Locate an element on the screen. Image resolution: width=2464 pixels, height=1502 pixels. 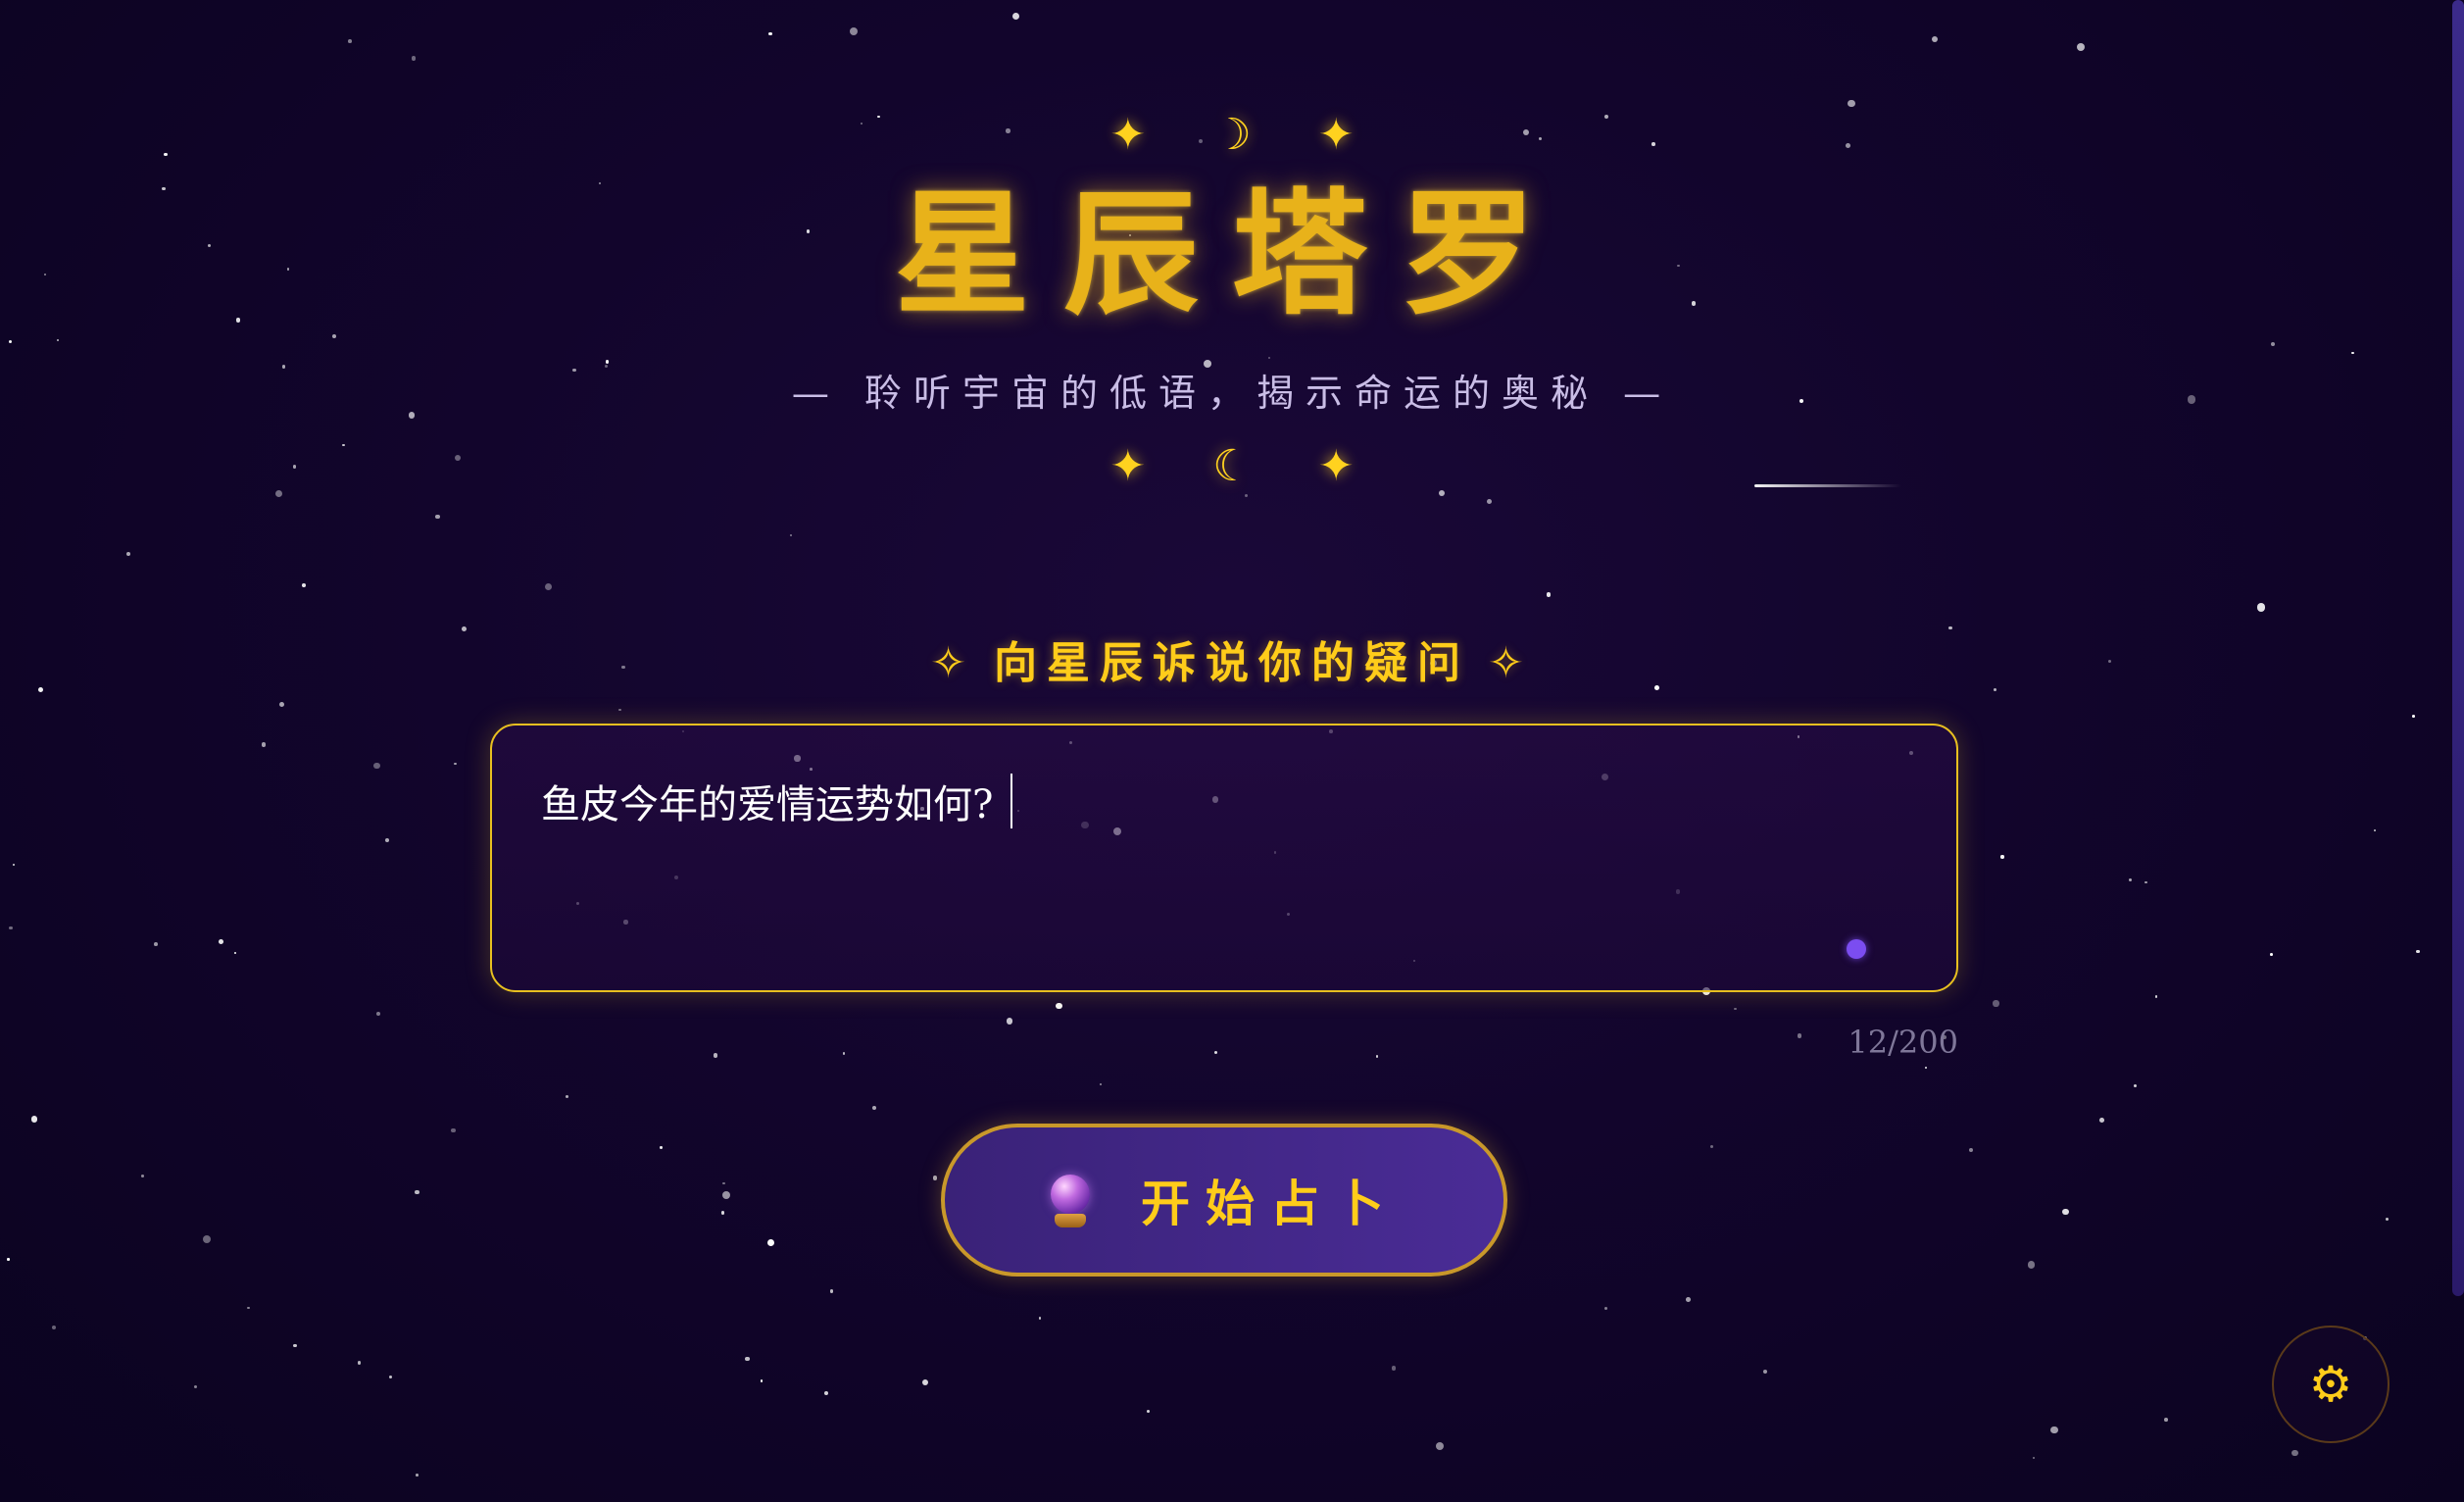
character-counter: 12/200 is located at coordinates (1903, 1042).